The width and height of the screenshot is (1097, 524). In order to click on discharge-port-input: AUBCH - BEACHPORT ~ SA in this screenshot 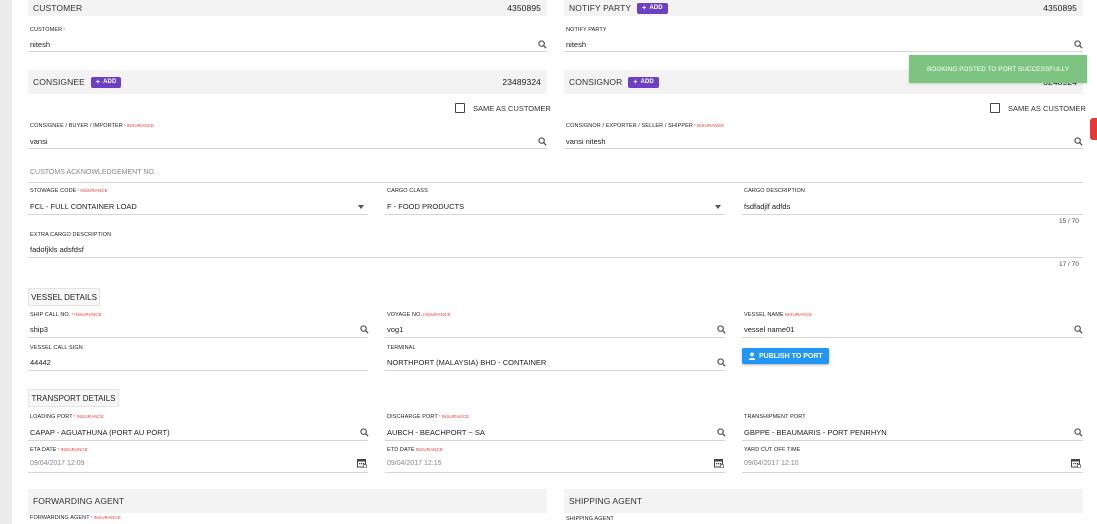, I will do `click(436, 432)`.